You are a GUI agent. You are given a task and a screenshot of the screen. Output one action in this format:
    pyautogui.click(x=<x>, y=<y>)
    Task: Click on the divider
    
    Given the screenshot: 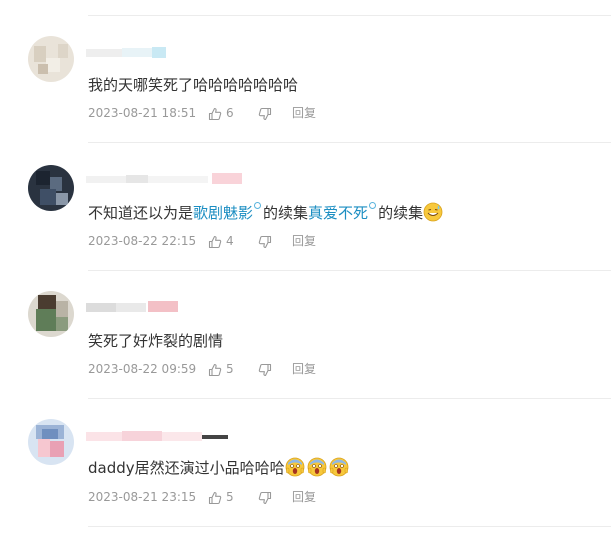 What is the action you would take?
    pyautogui.click(x=349, y=526)
    